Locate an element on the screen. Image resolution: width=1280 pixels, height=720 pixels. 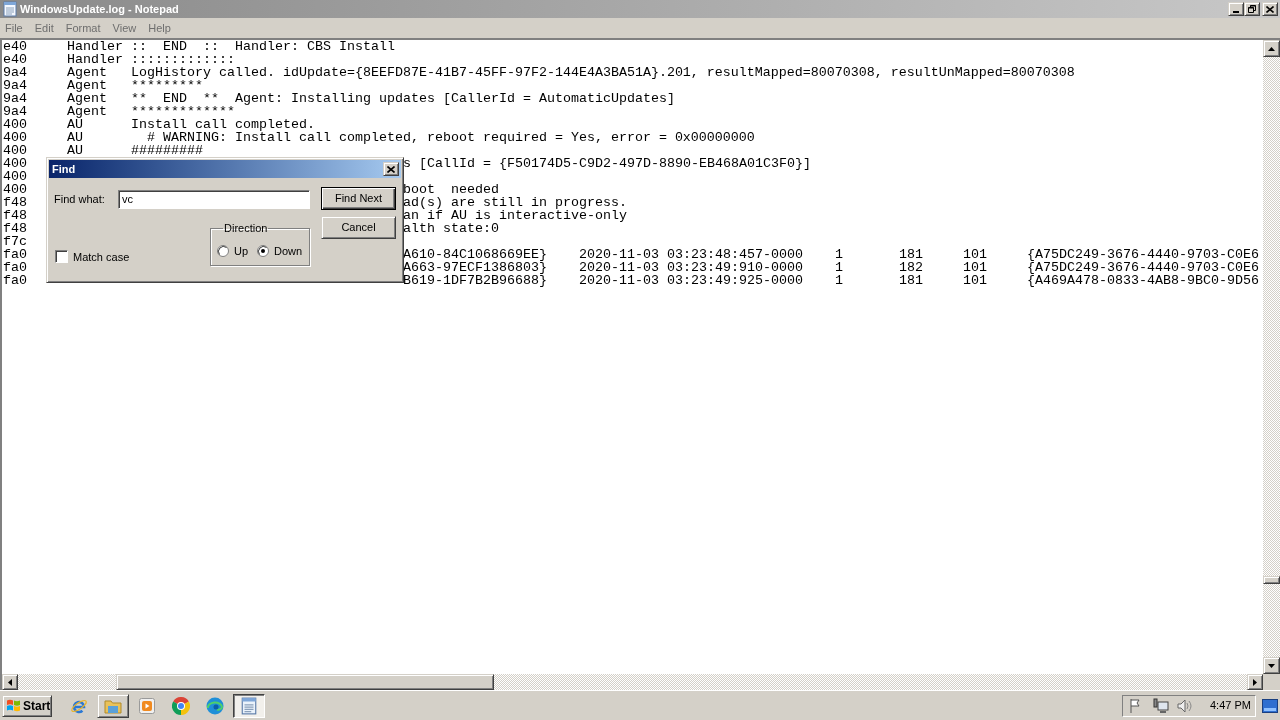
taskbar-button is located at coordinates (249, 705).